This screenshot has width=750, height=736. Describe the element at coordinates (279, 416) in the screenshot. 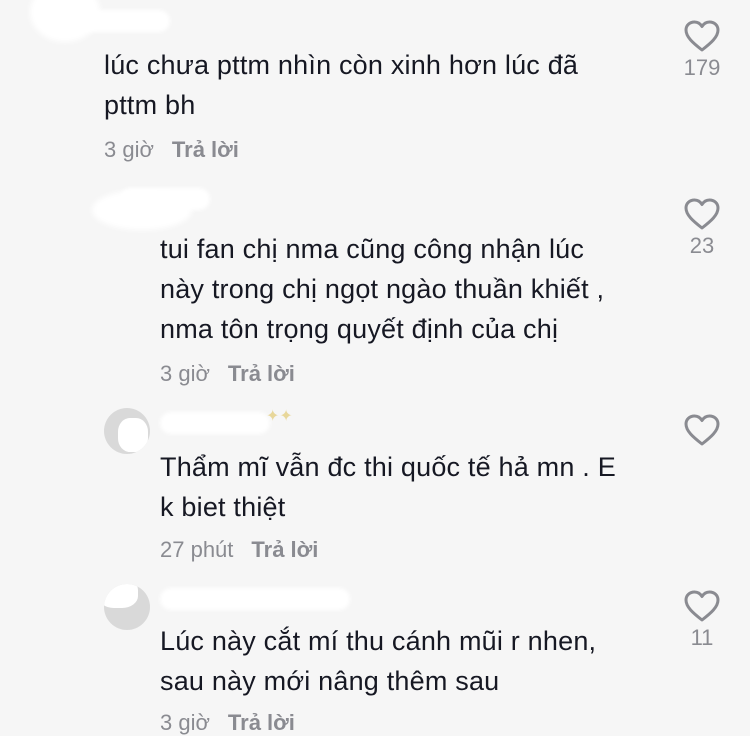

I see `sparkle-icon: ✦✦` at that location.